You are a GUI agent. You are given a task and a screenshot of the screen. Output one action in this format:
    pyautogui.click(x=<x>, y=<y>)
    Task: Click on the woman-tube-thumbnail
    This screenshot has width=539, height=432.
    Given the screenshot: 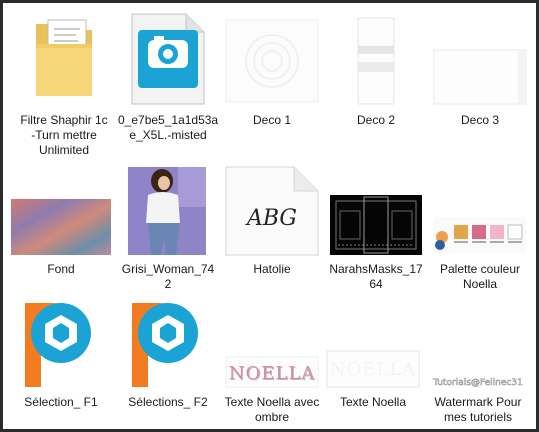 What is the action you would take?
    pyautogui.click(x=168, y=211)
    